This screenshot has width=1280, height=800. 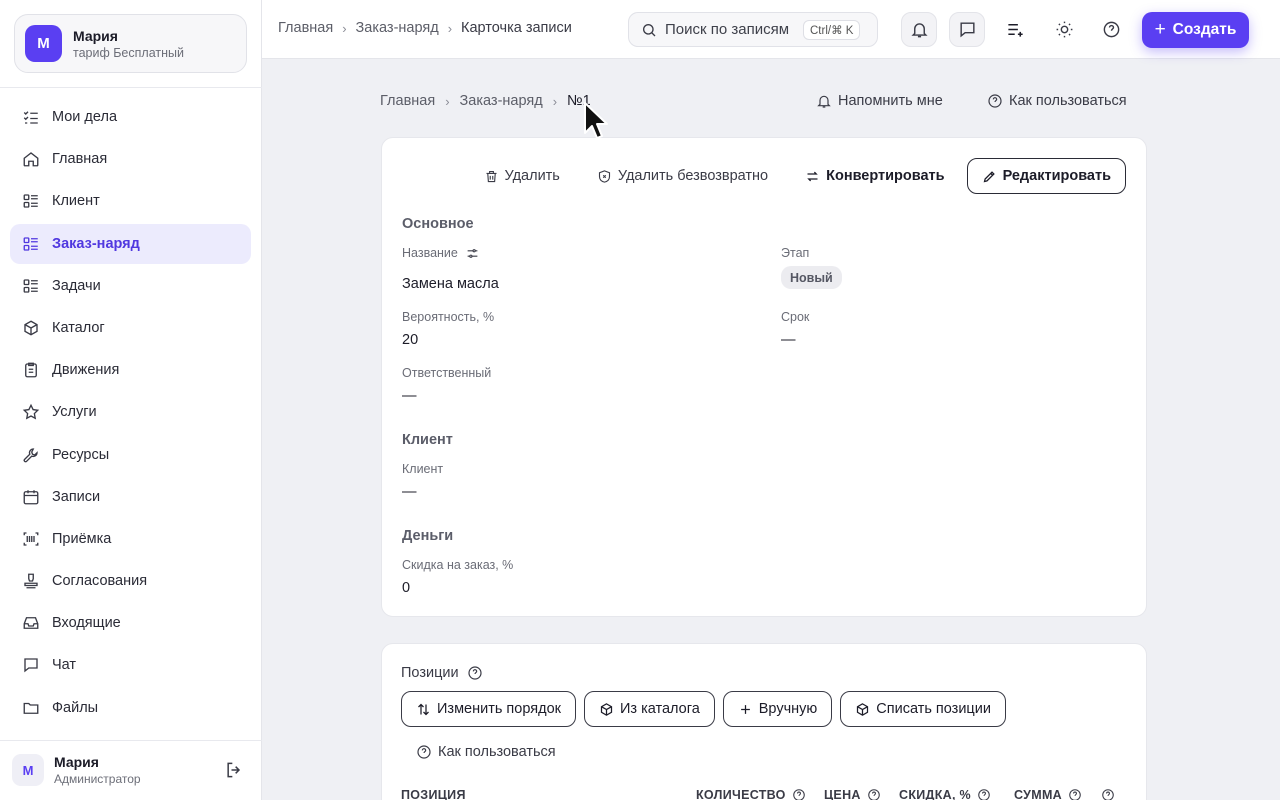 I want to click on from-catalog-button: Из каталога, so click(x=649, y=709).